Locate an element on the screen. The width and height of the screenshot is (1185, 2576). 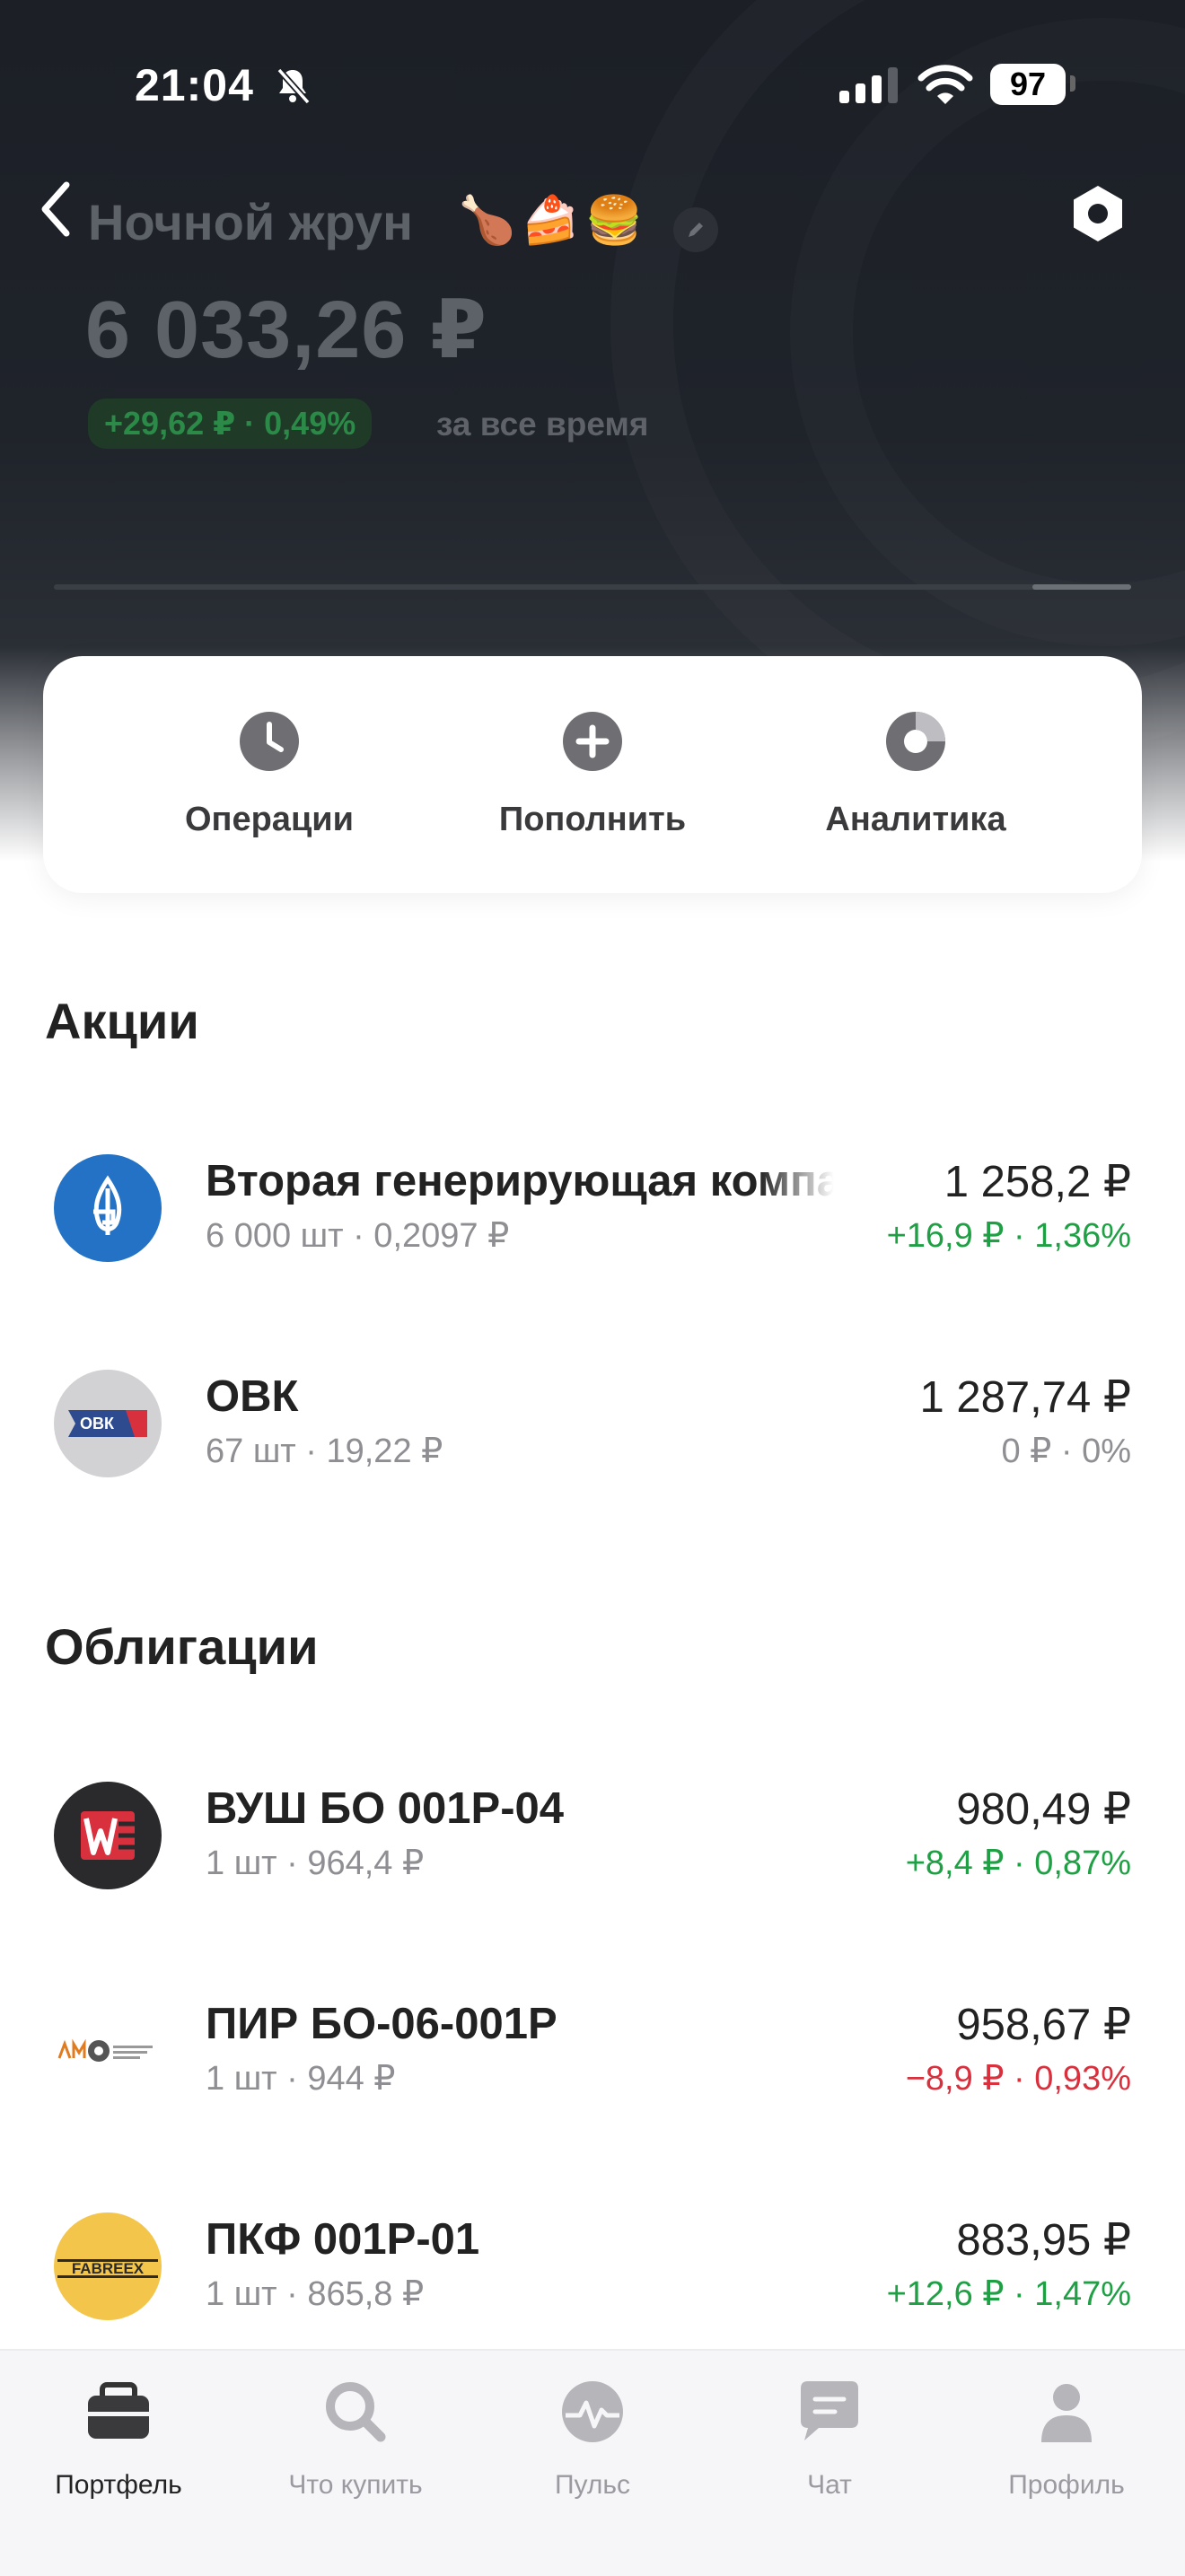
search-icon is located at coordinates (356, 2412).